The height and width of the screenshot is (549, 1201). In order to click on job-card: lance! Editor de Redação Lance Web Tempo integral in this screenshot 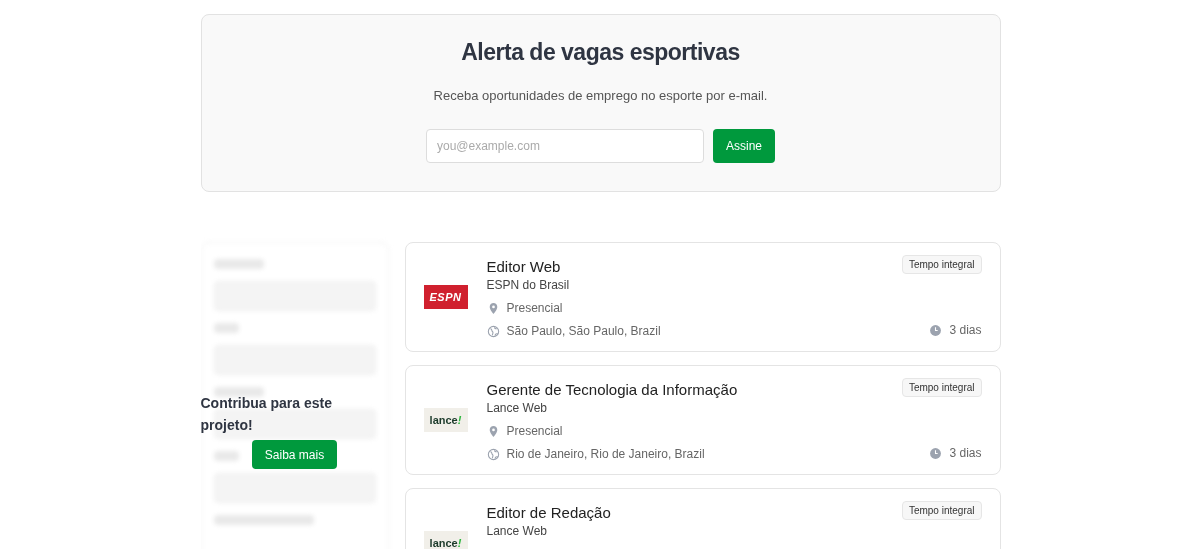, I will do `click(702, 518)`.